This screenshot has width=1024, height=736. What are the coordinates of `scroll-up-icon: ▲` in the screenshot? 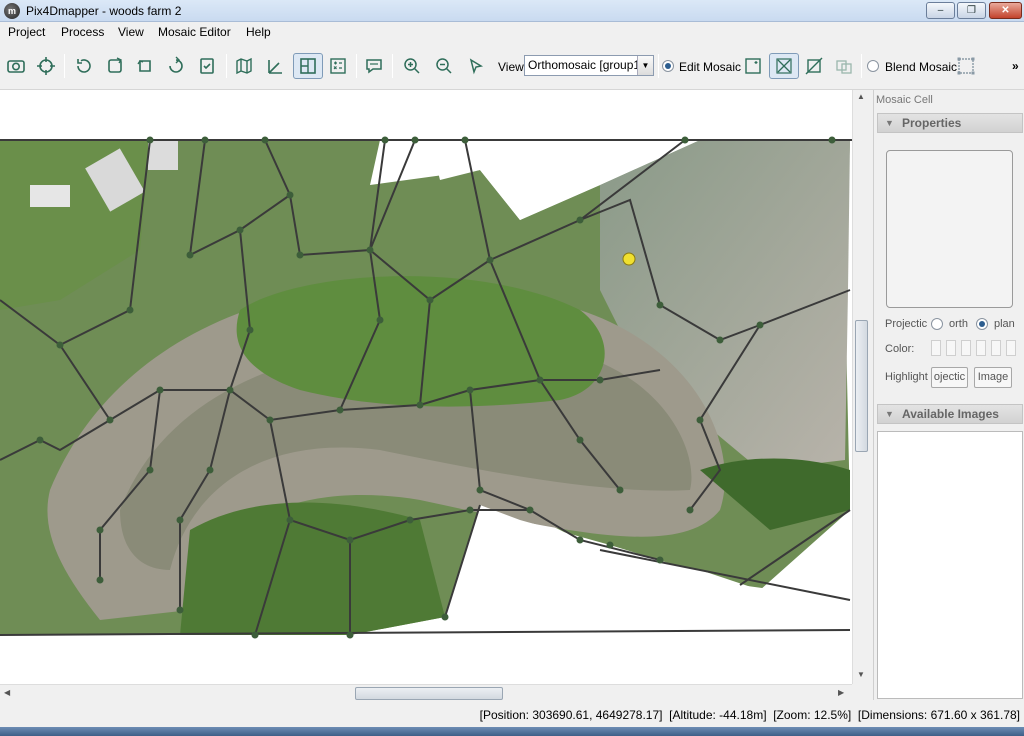 It's located at (861, 96).